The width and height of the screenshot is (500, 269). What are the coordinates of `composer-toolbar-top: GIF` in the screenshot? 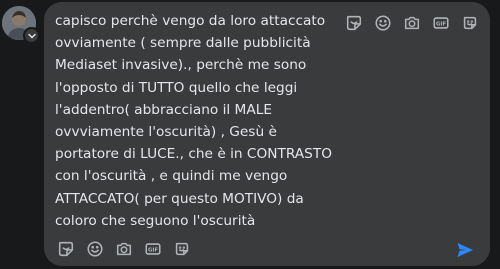 It's located at (412, 23).